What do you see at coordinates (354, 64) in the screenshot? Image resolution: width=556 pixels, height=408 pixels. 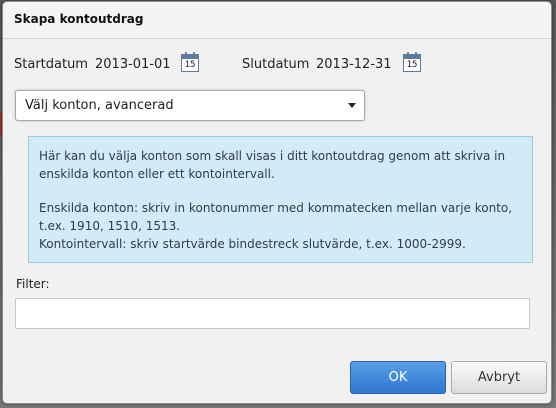 I see `end-date-value: 2013-12-31` at bounding box center [354, 64].